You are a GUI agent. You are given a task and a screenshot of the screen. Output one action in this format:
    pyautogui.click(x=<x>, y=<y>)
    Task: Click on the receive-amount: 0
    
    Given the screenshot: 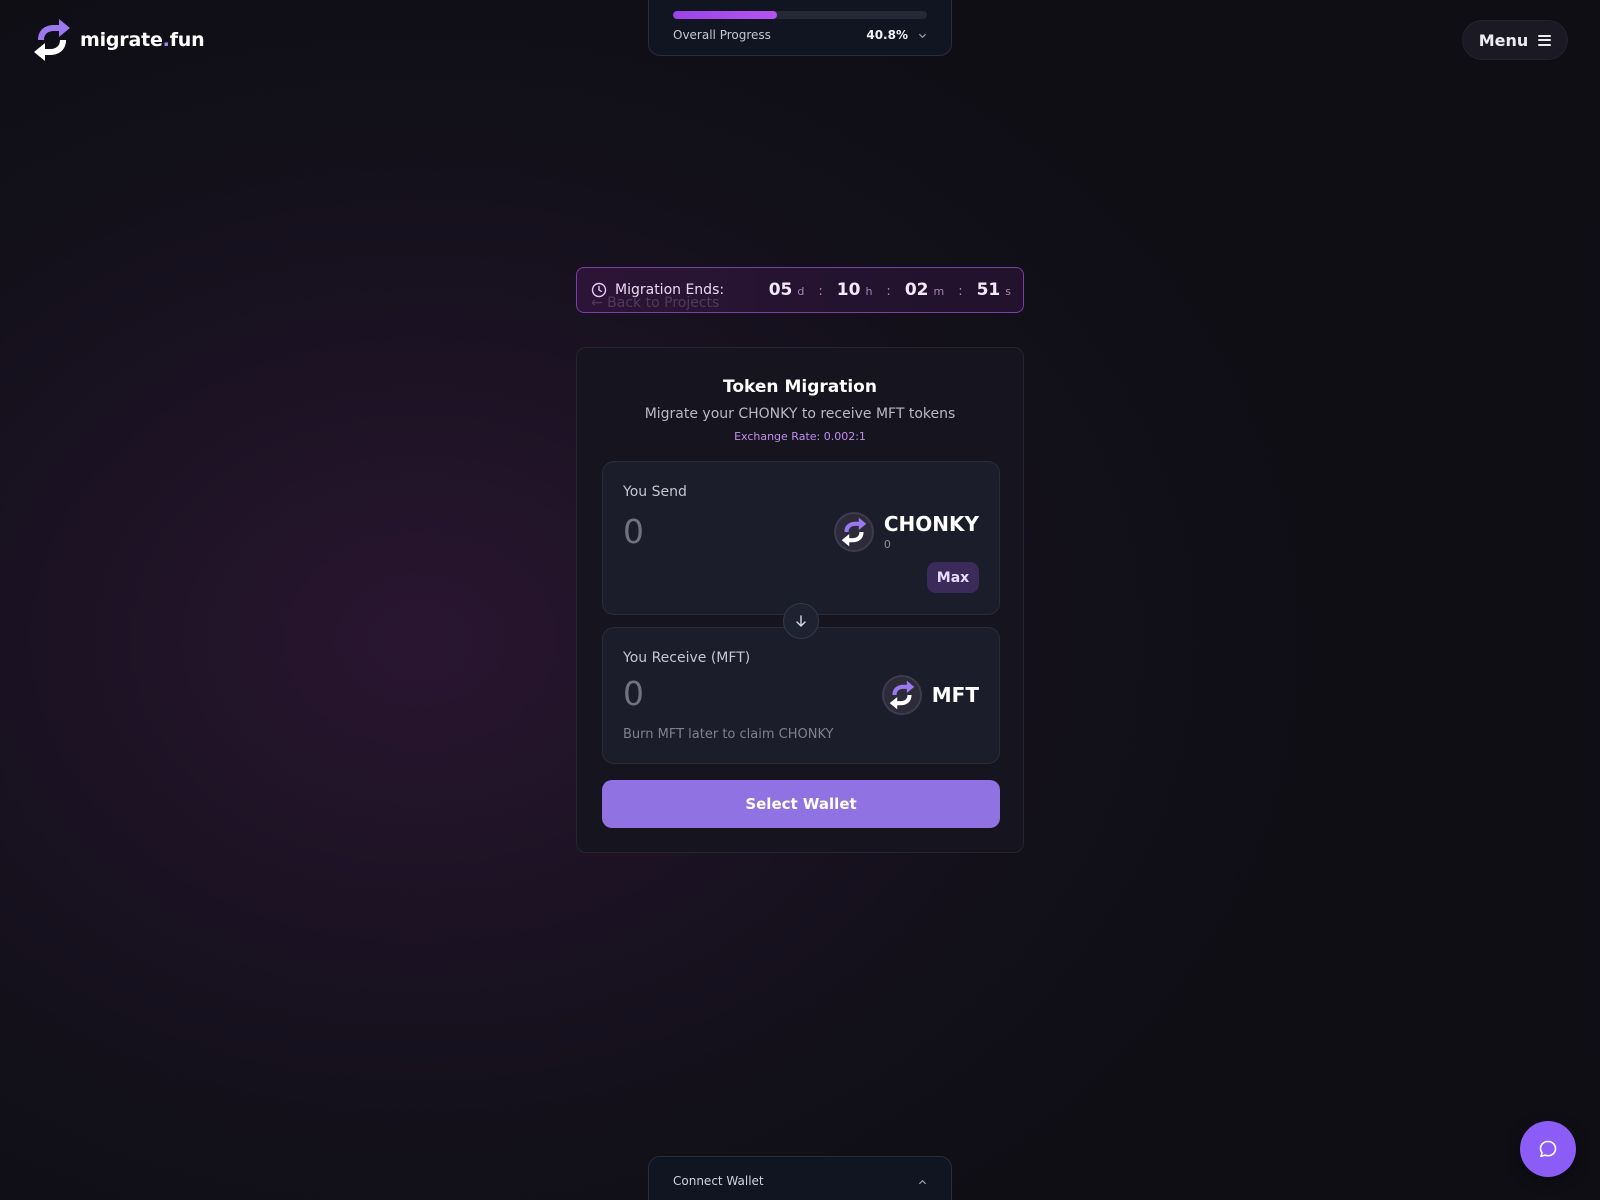 What is the action you would take?
    pyautogui.click(x=633, y=693)
    